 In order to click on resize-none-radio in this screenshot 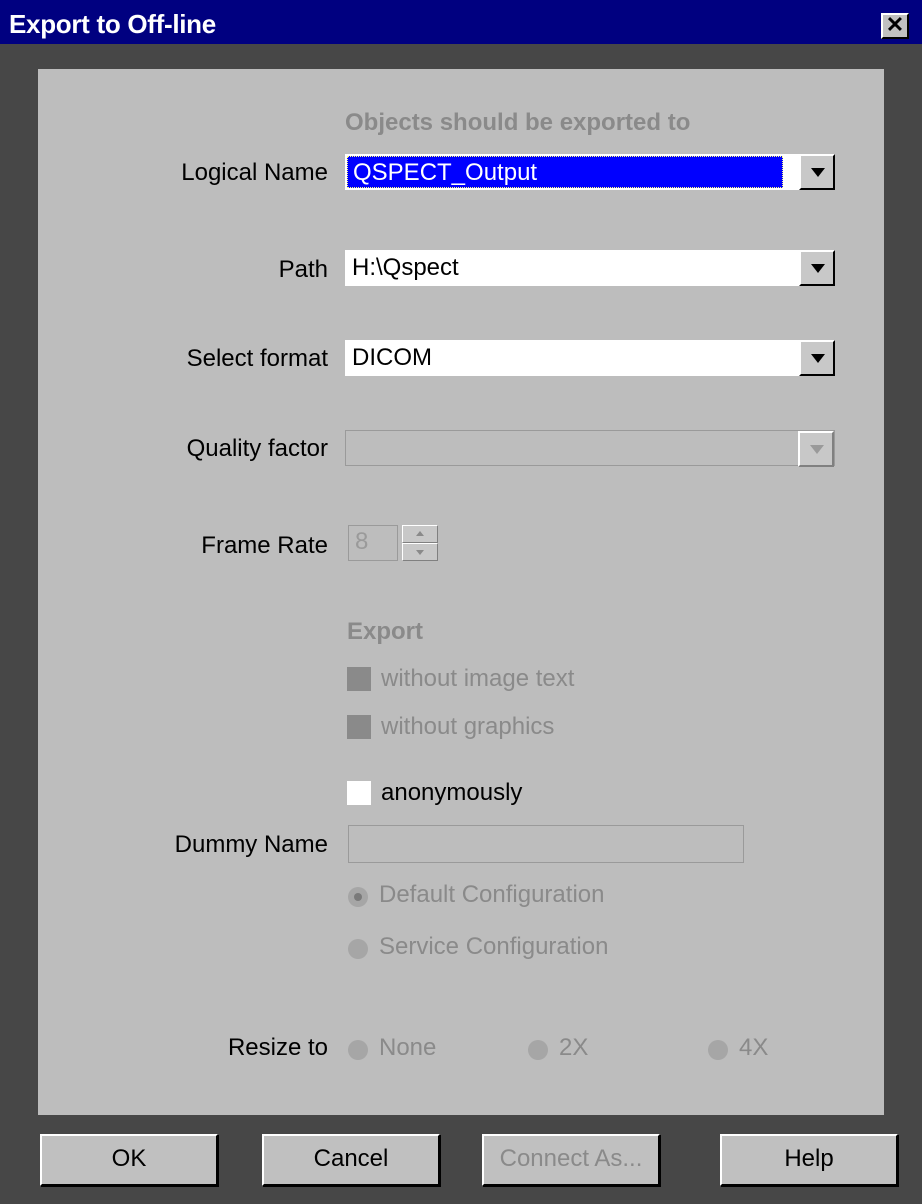, I will do `click(358, 1050)`.